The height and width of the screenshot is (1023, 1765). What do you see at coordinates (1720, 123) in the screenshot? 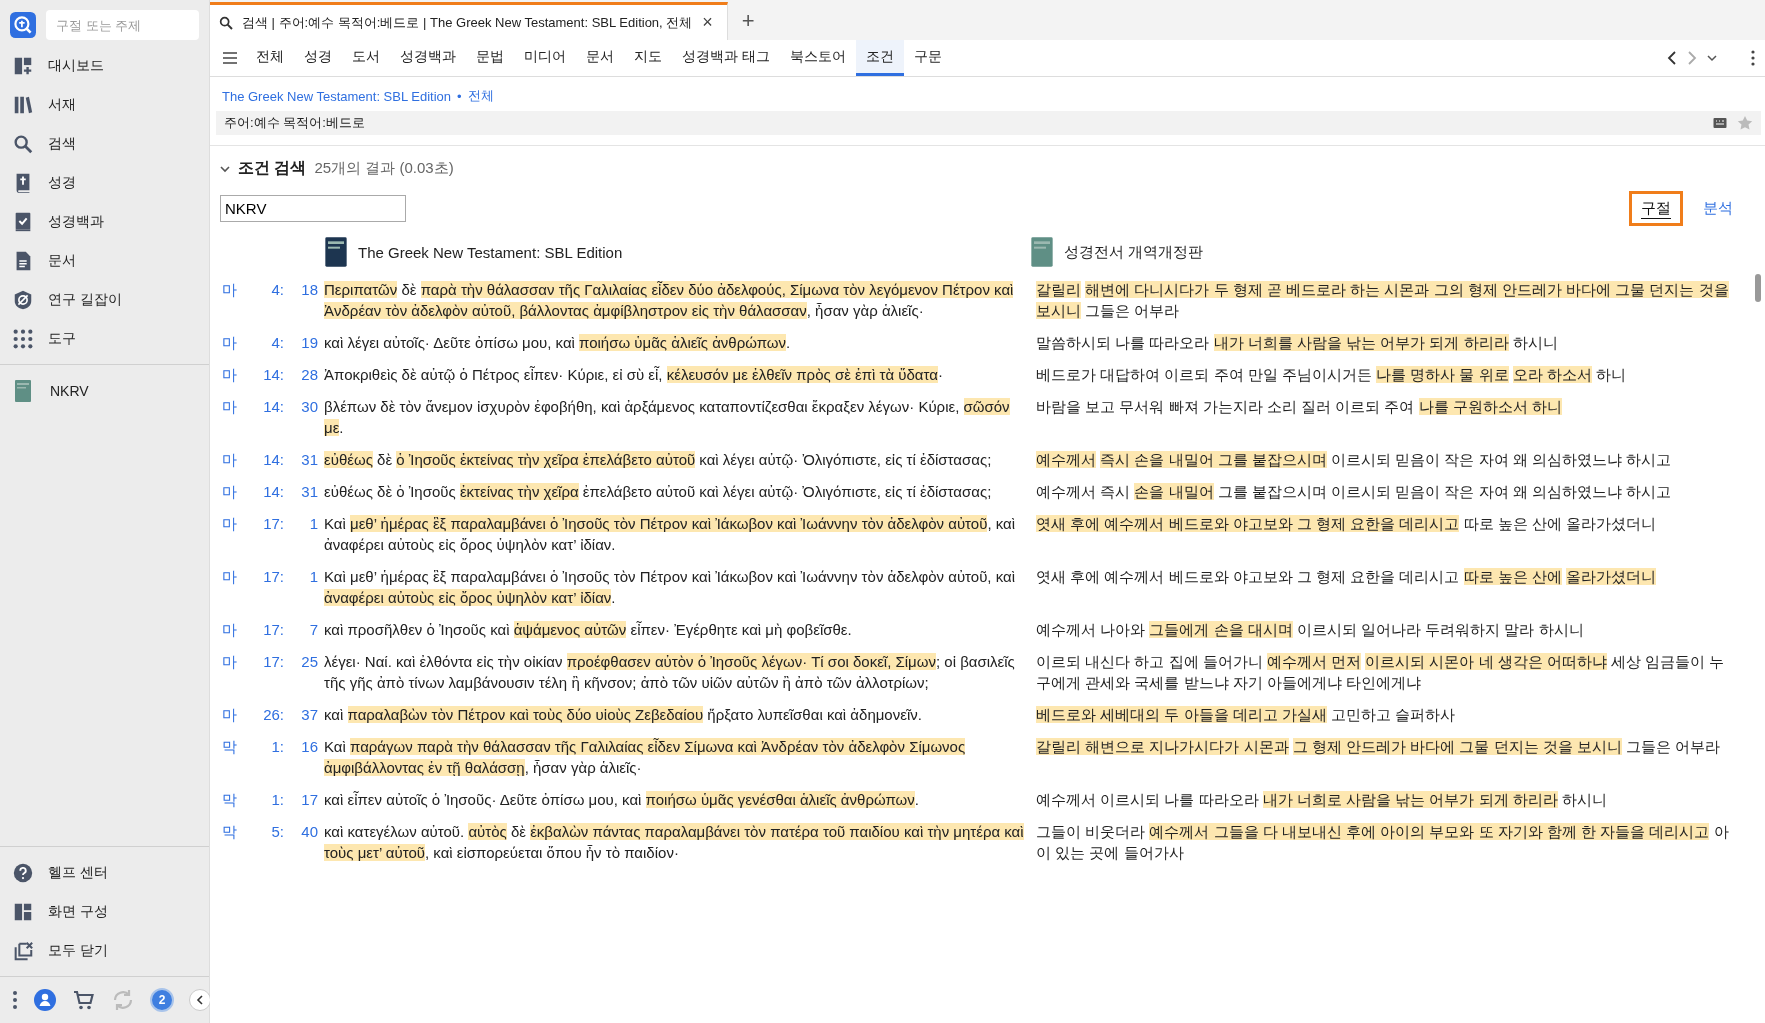
I see `keyboard-icon` at bounding box center [1720, 123].